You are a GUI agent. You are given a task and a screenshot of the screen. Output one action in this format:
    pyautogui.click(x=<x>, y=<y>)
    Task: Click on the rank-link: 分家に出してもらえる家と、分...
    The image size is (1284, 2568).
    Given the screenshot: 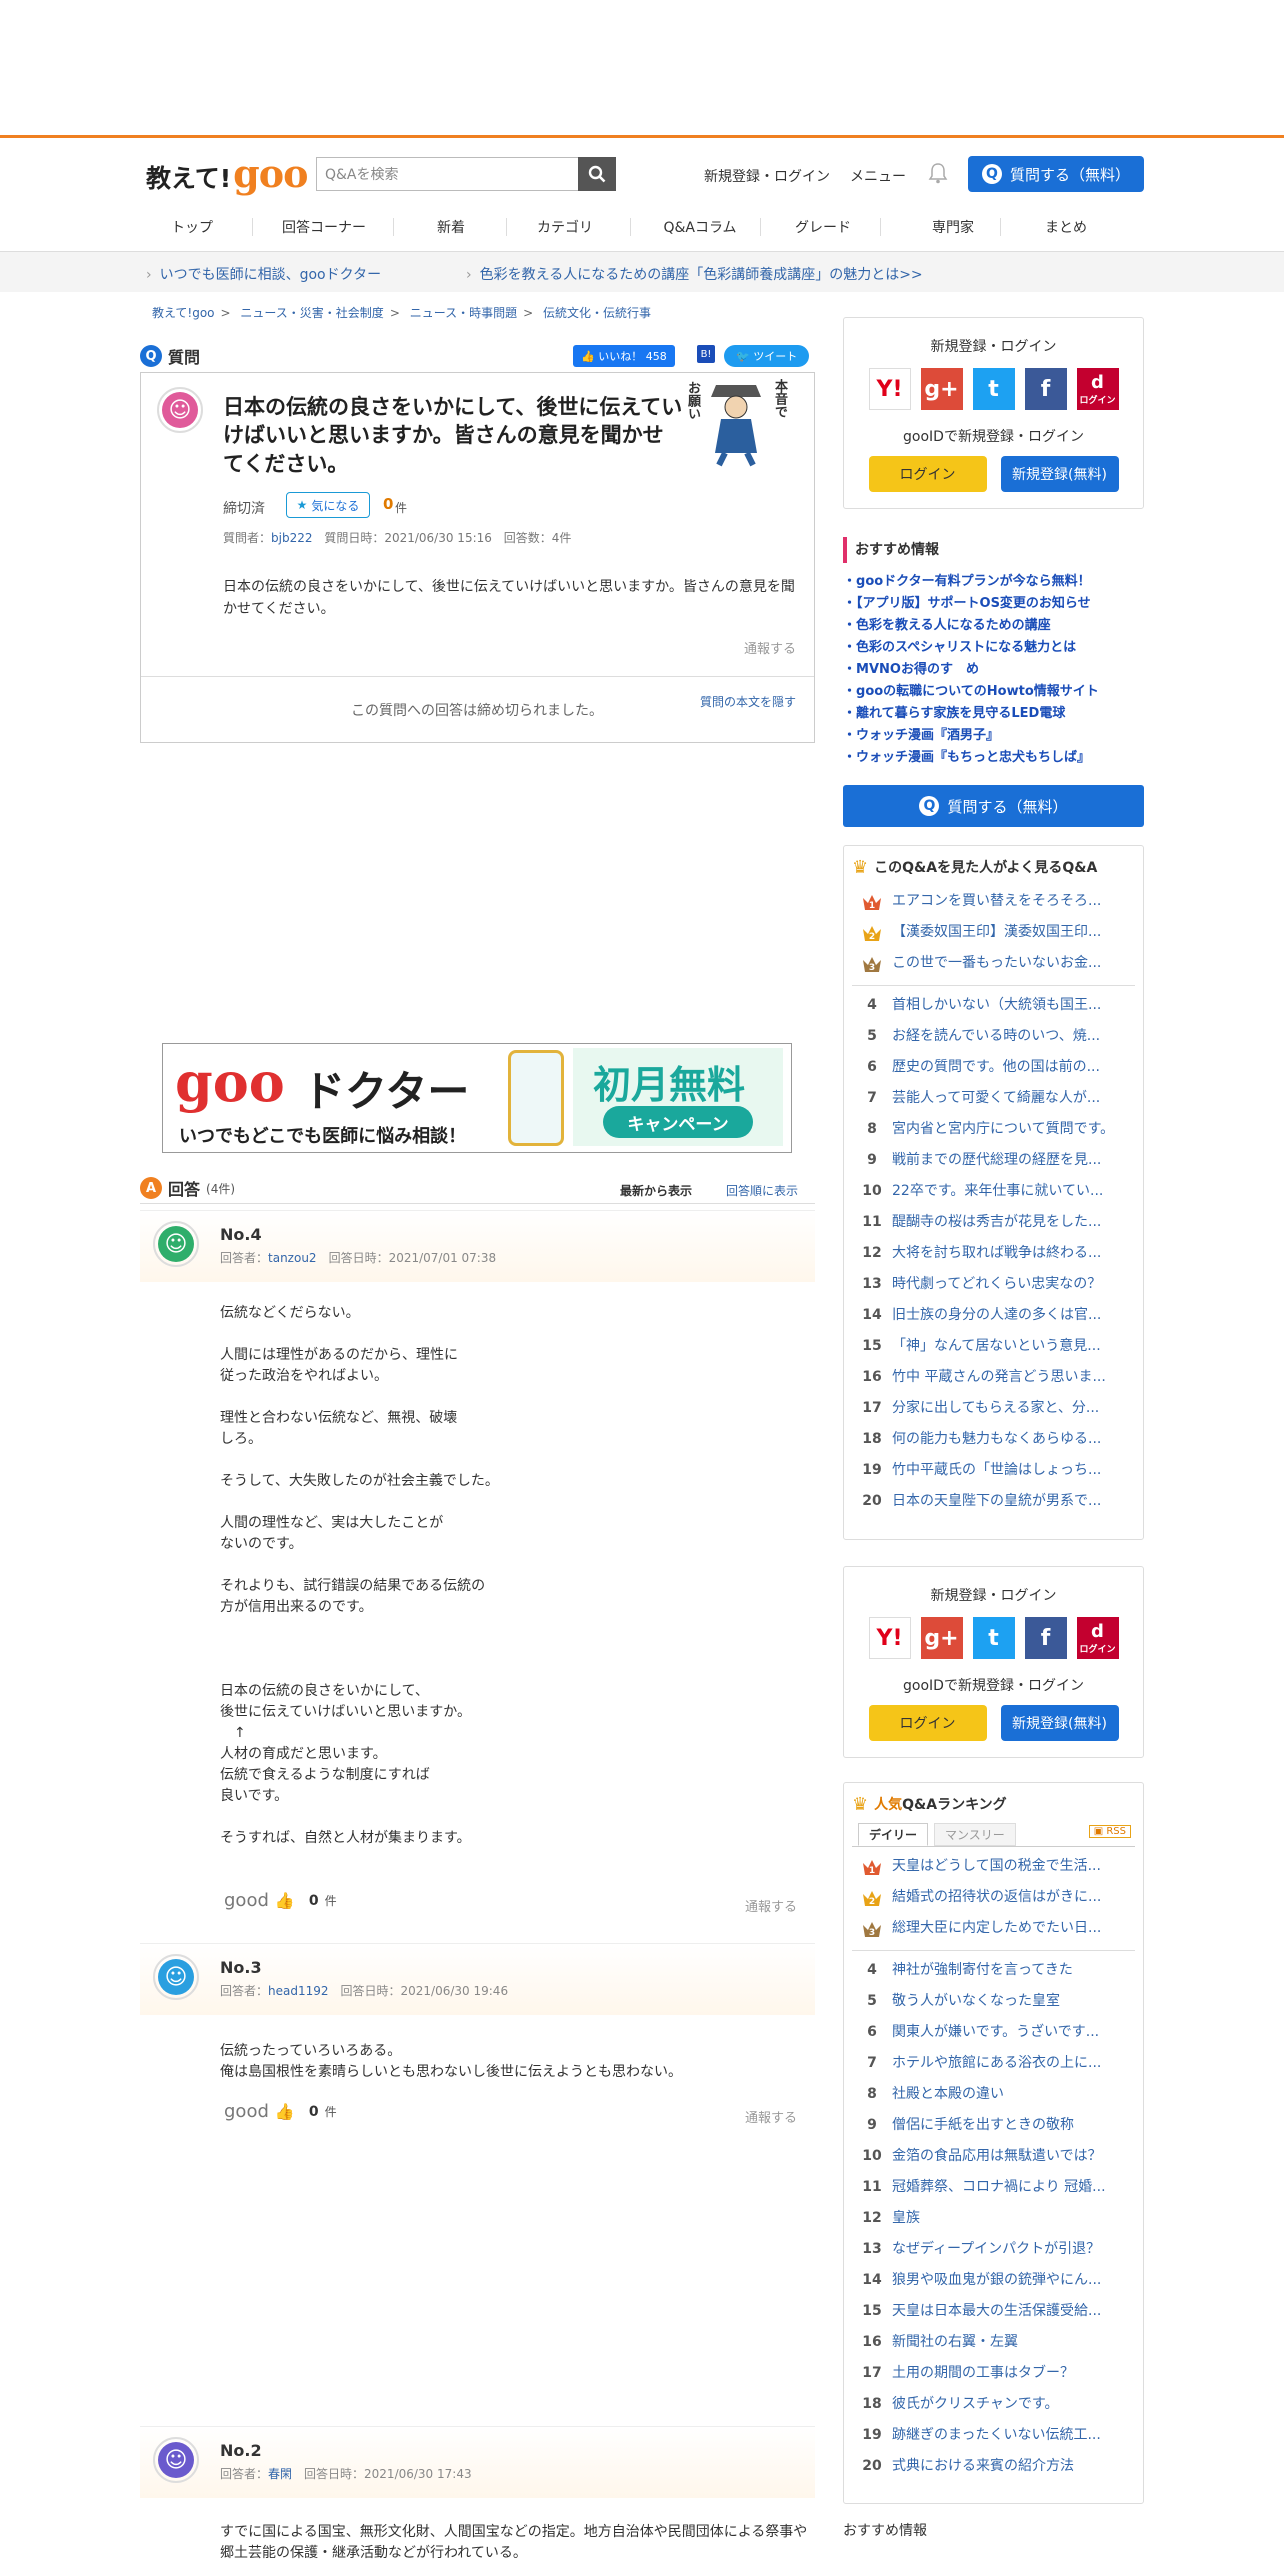 What is the action you would take?
    pyautogui.click(x=995, y=1408)
    